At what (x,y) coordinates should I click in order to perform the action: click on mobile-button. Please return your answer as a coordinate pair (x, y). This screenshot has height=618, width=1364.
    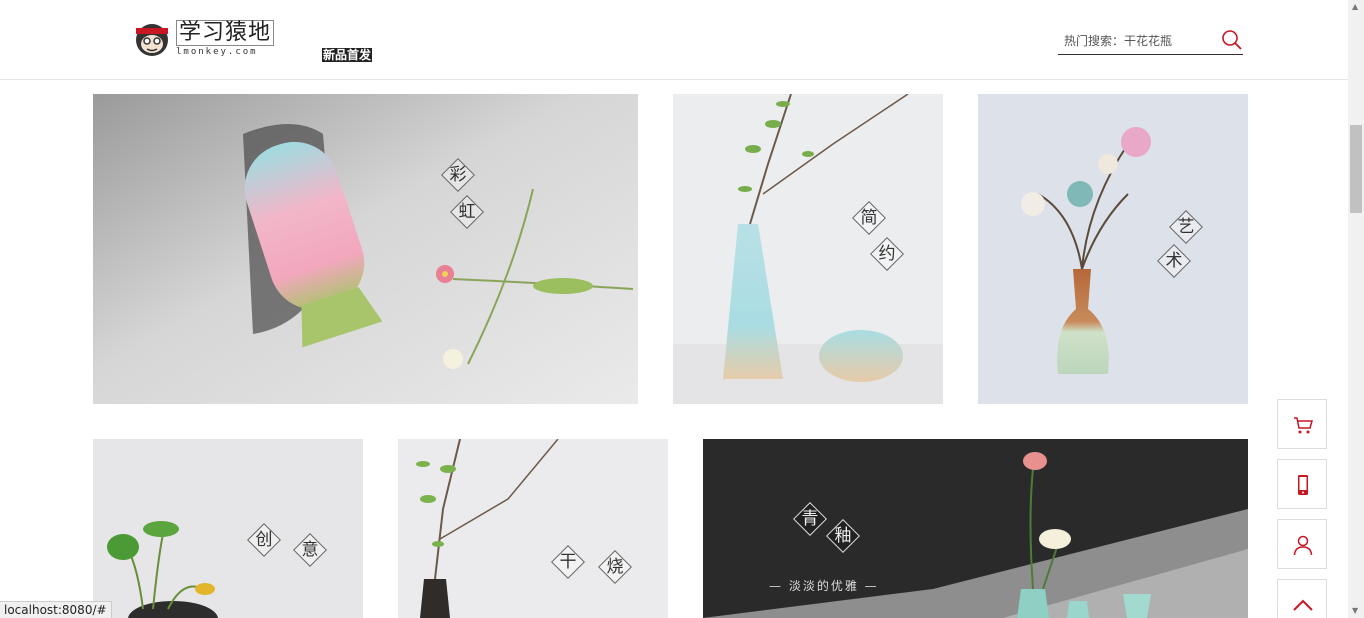
    Looking at the image, I should click on (1302, 484).